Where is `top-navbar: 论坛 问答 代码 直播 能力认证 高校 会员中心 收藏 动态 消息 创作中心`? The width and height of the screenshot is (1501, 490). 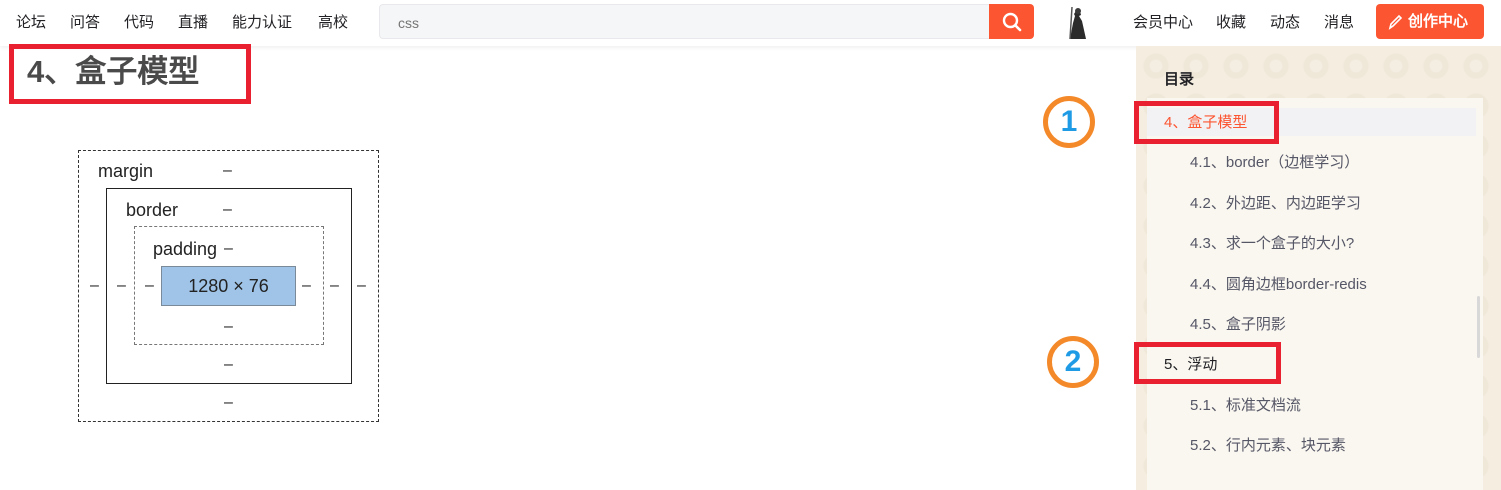 top-navbar: 论坛 问答 代码 直播 能力认证 高校 会员中心 收藏 动态 消息 创作中心 is located at coordinates (750, 23).